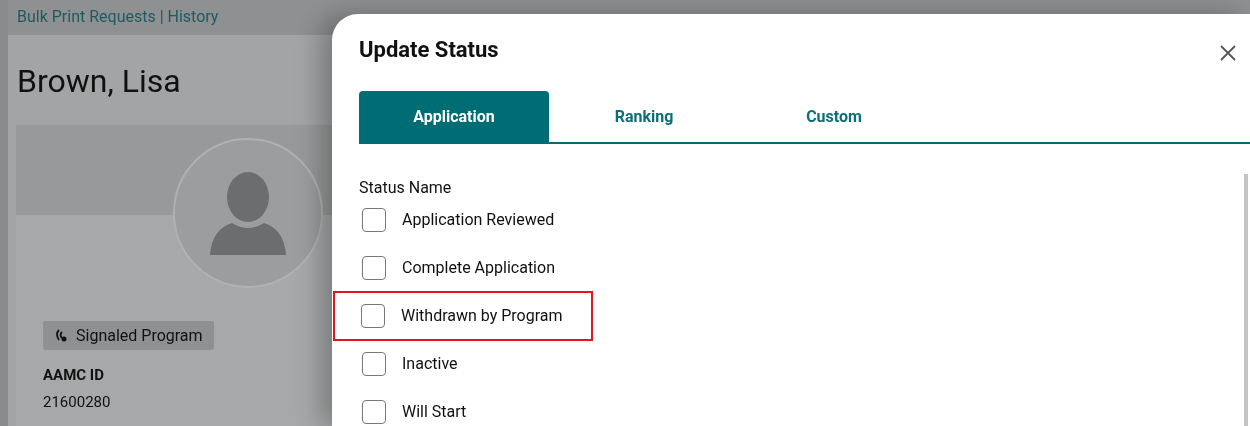 Image resolution: width=1250 pixels, height=426 pixels. Describe the element at coordinates (99, 81) in the screenshot. I see `person-name: Brown, Lisa` at that location.